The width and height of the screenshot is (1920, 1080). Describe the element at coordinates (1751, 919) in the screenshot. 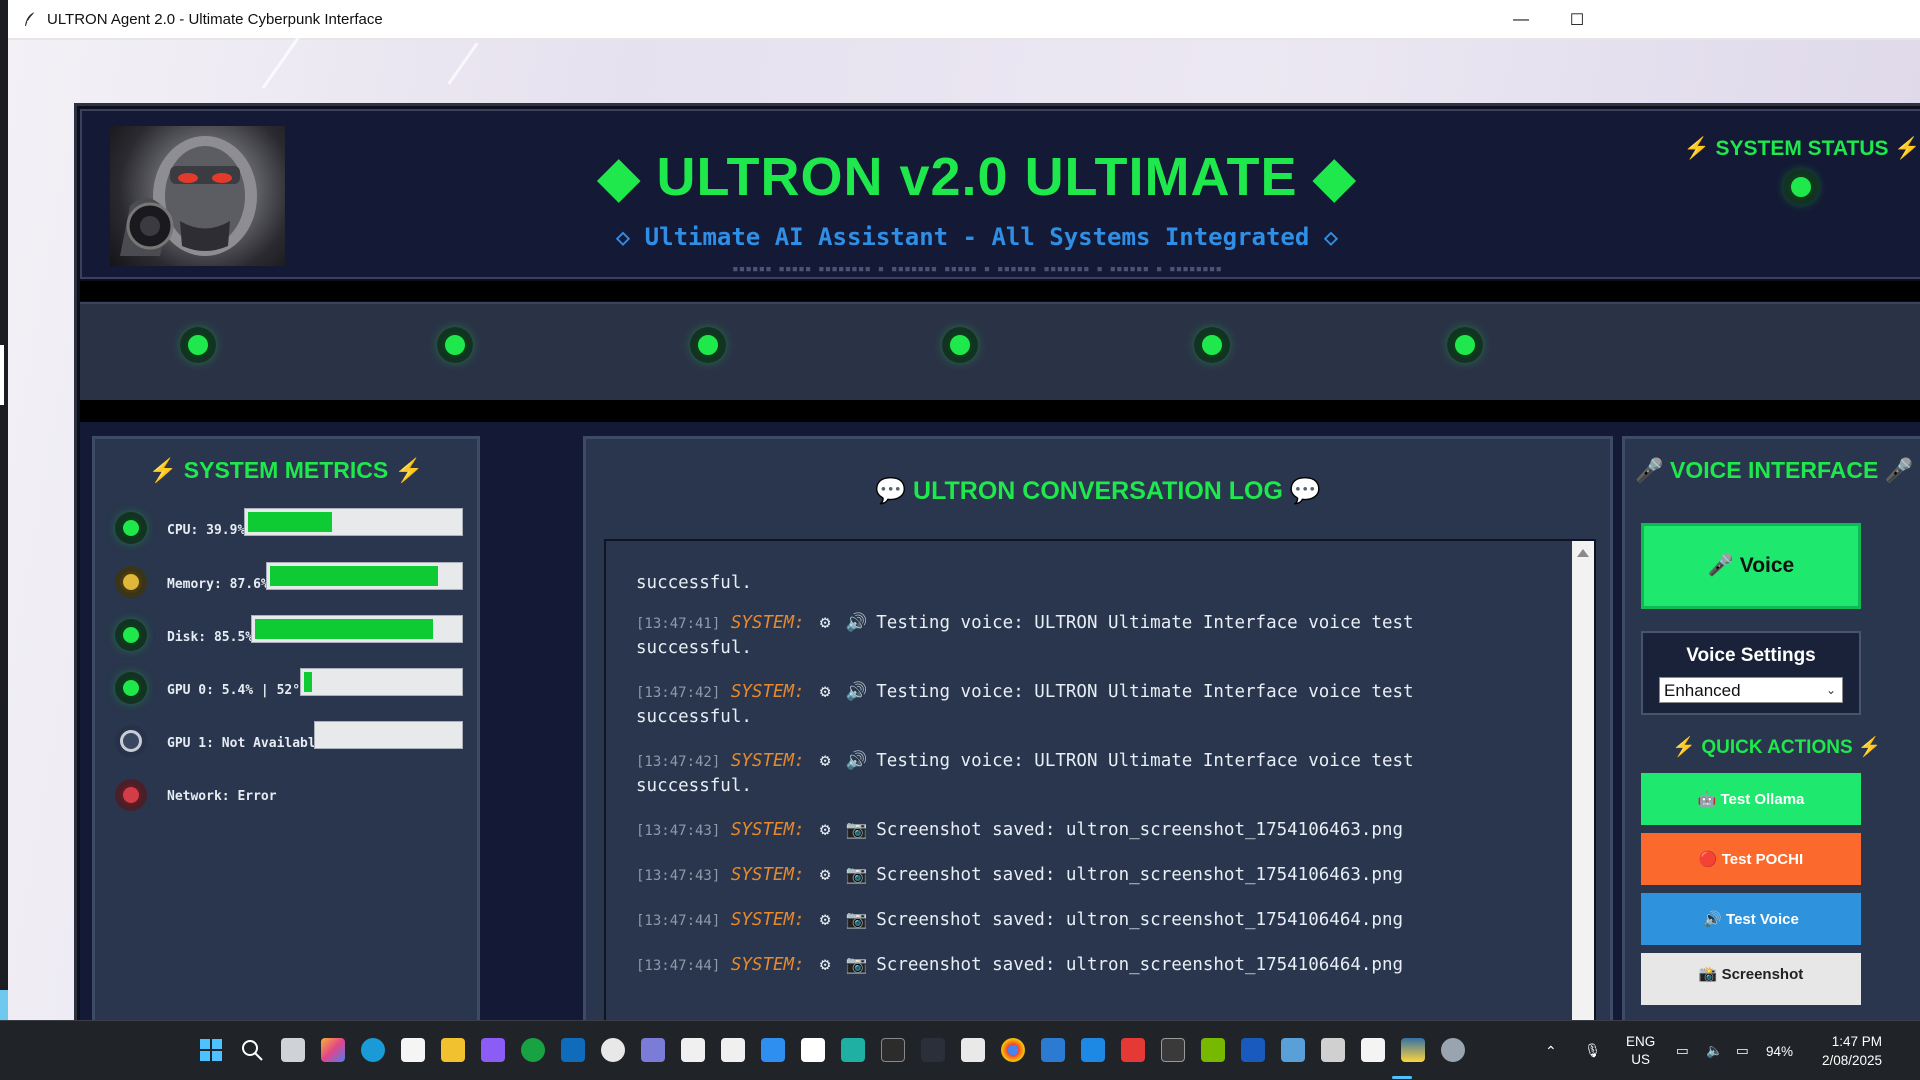

I see `test-voice-button: 🔊 Test Voice` at that location.